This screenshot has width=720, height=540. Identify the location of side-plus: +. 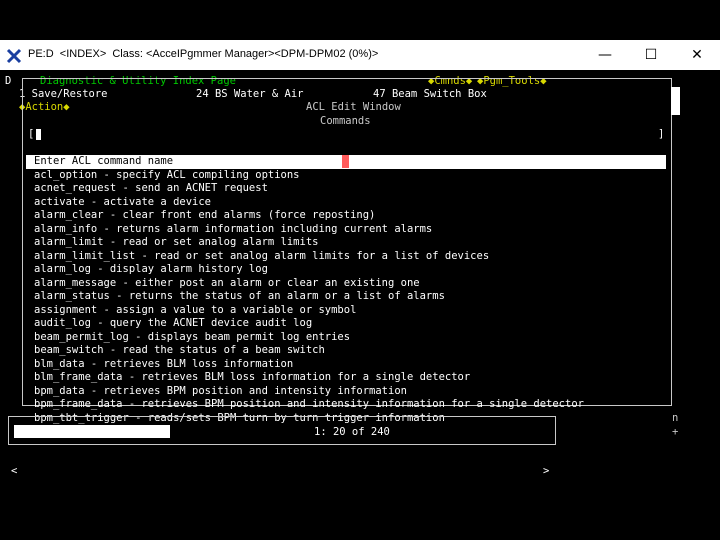
(675, 432).